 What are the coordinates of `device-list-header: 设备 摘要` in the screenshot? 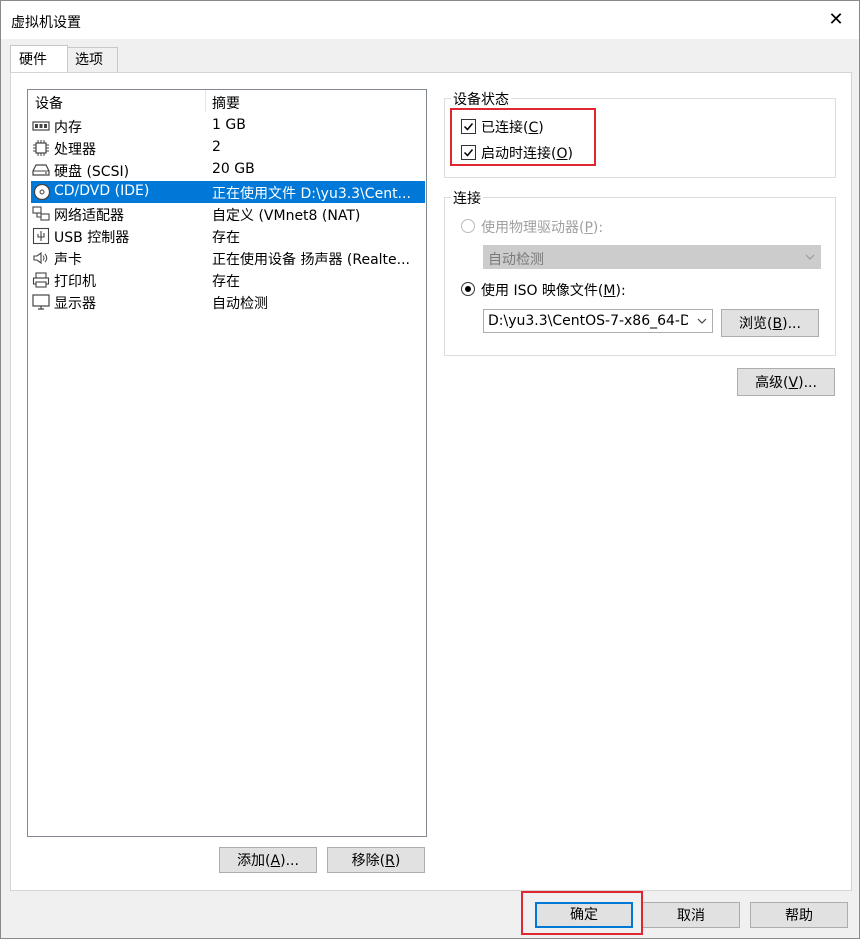 It's located at (227, 102).